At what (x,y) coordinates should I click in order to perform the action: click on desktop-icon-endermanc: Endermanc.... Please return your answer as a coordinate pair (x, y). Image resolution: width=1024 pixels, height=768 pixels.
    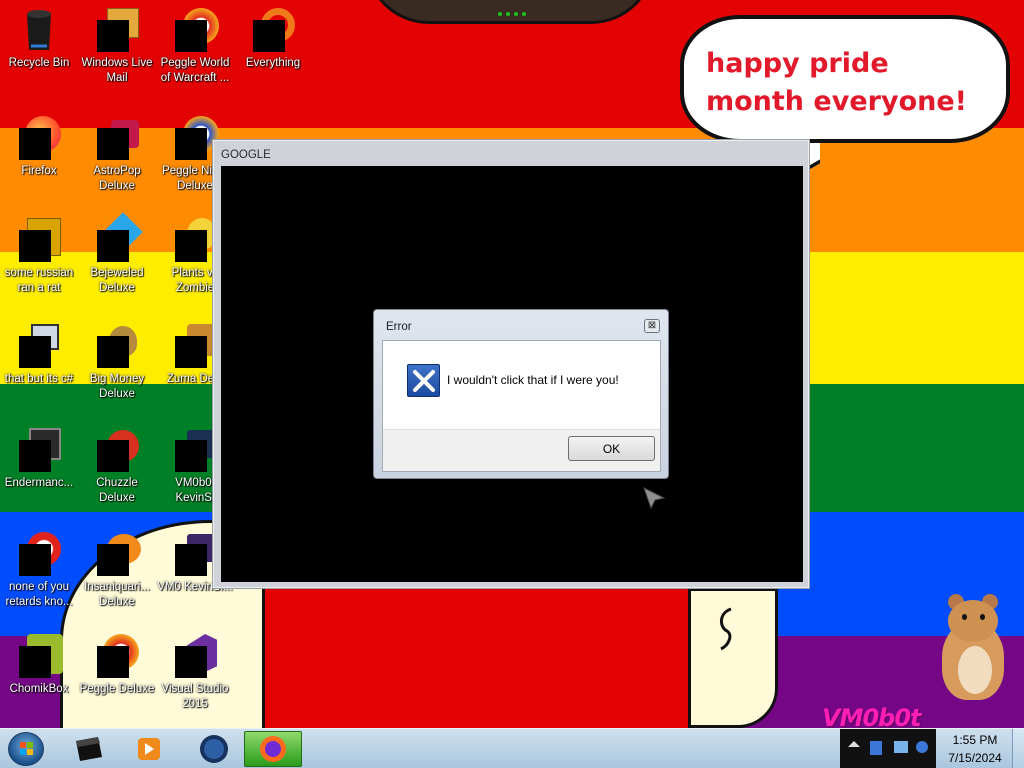
    Looking at the image, I should click on (39, 456).